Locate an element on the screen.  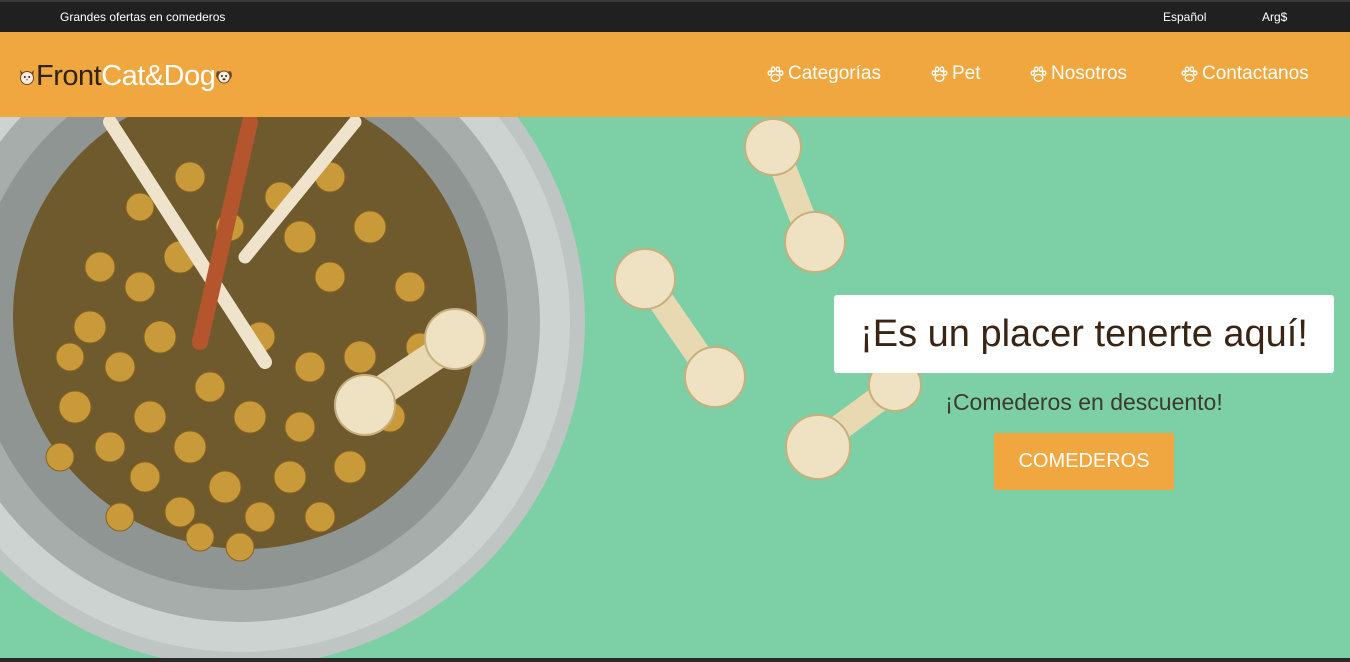
hero-subtitle: ¡Comederos en descuento! is located at coordinates (1084, 402).